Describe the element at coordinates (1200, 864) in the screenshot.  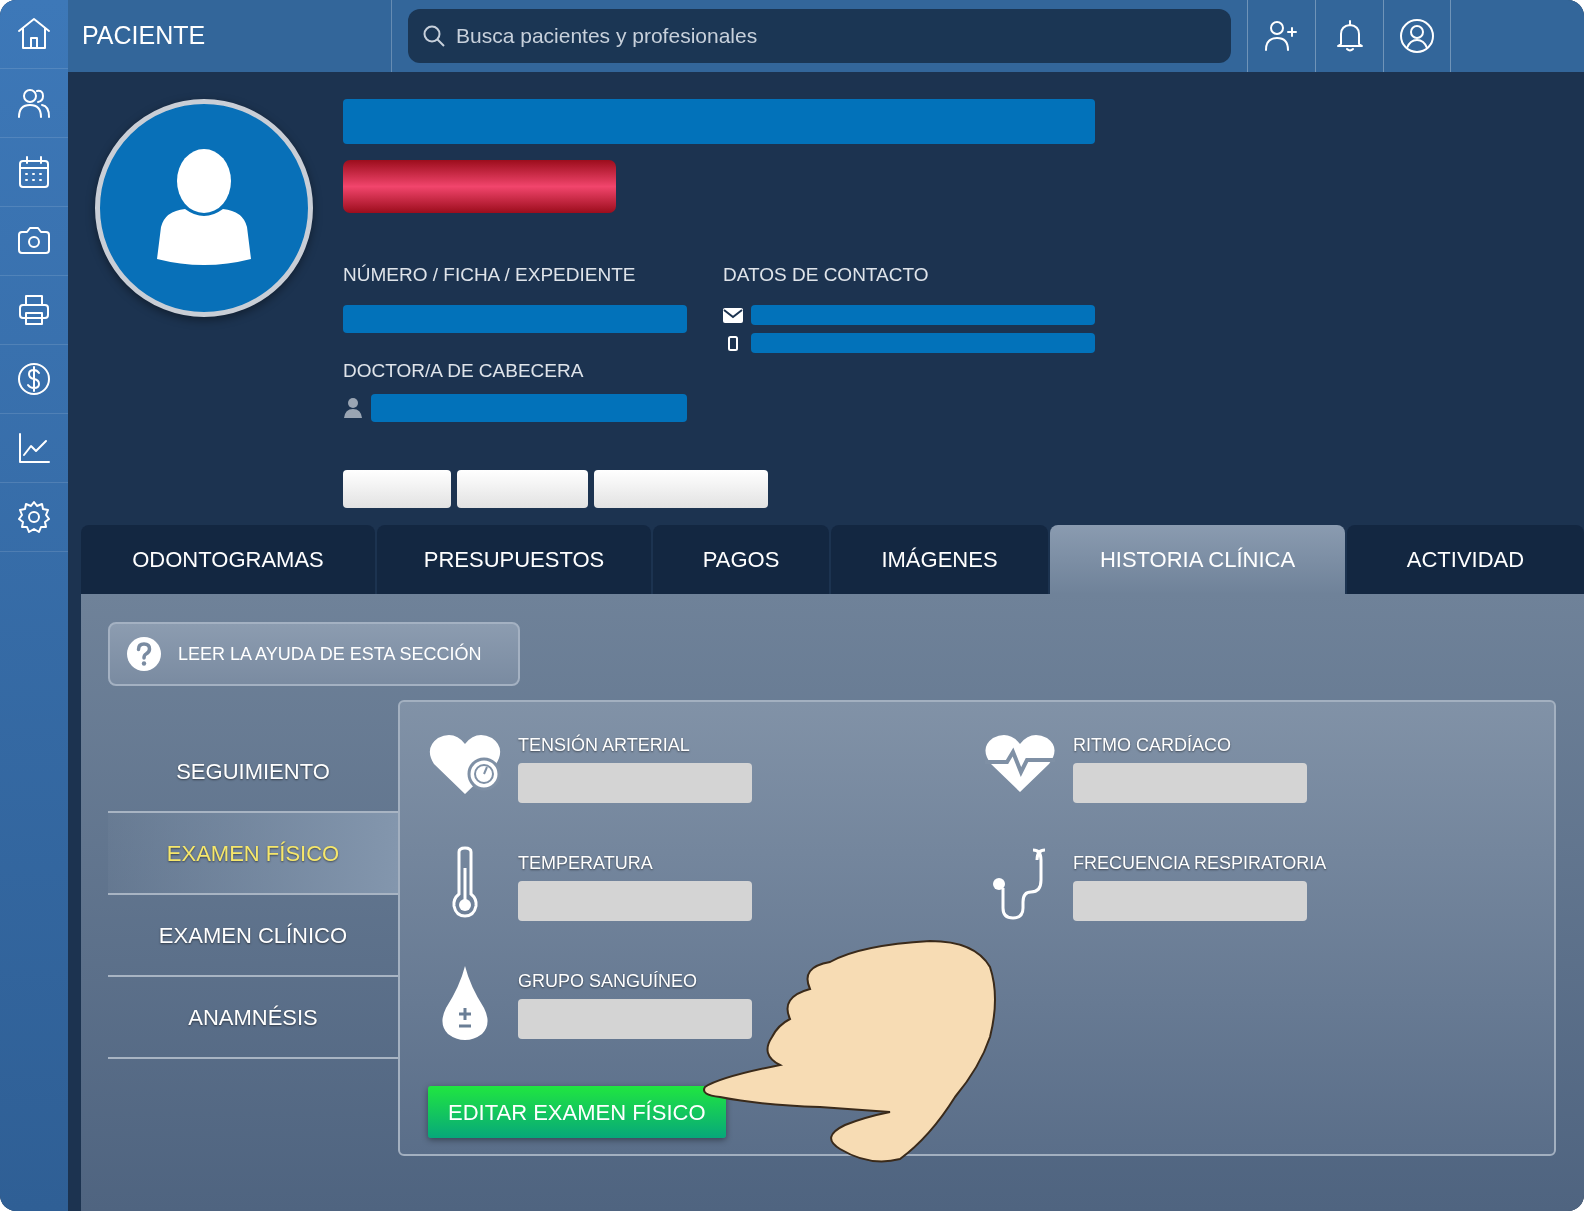
I see `field-label: FRECUENCIA RESPIRATORIA` at that location.